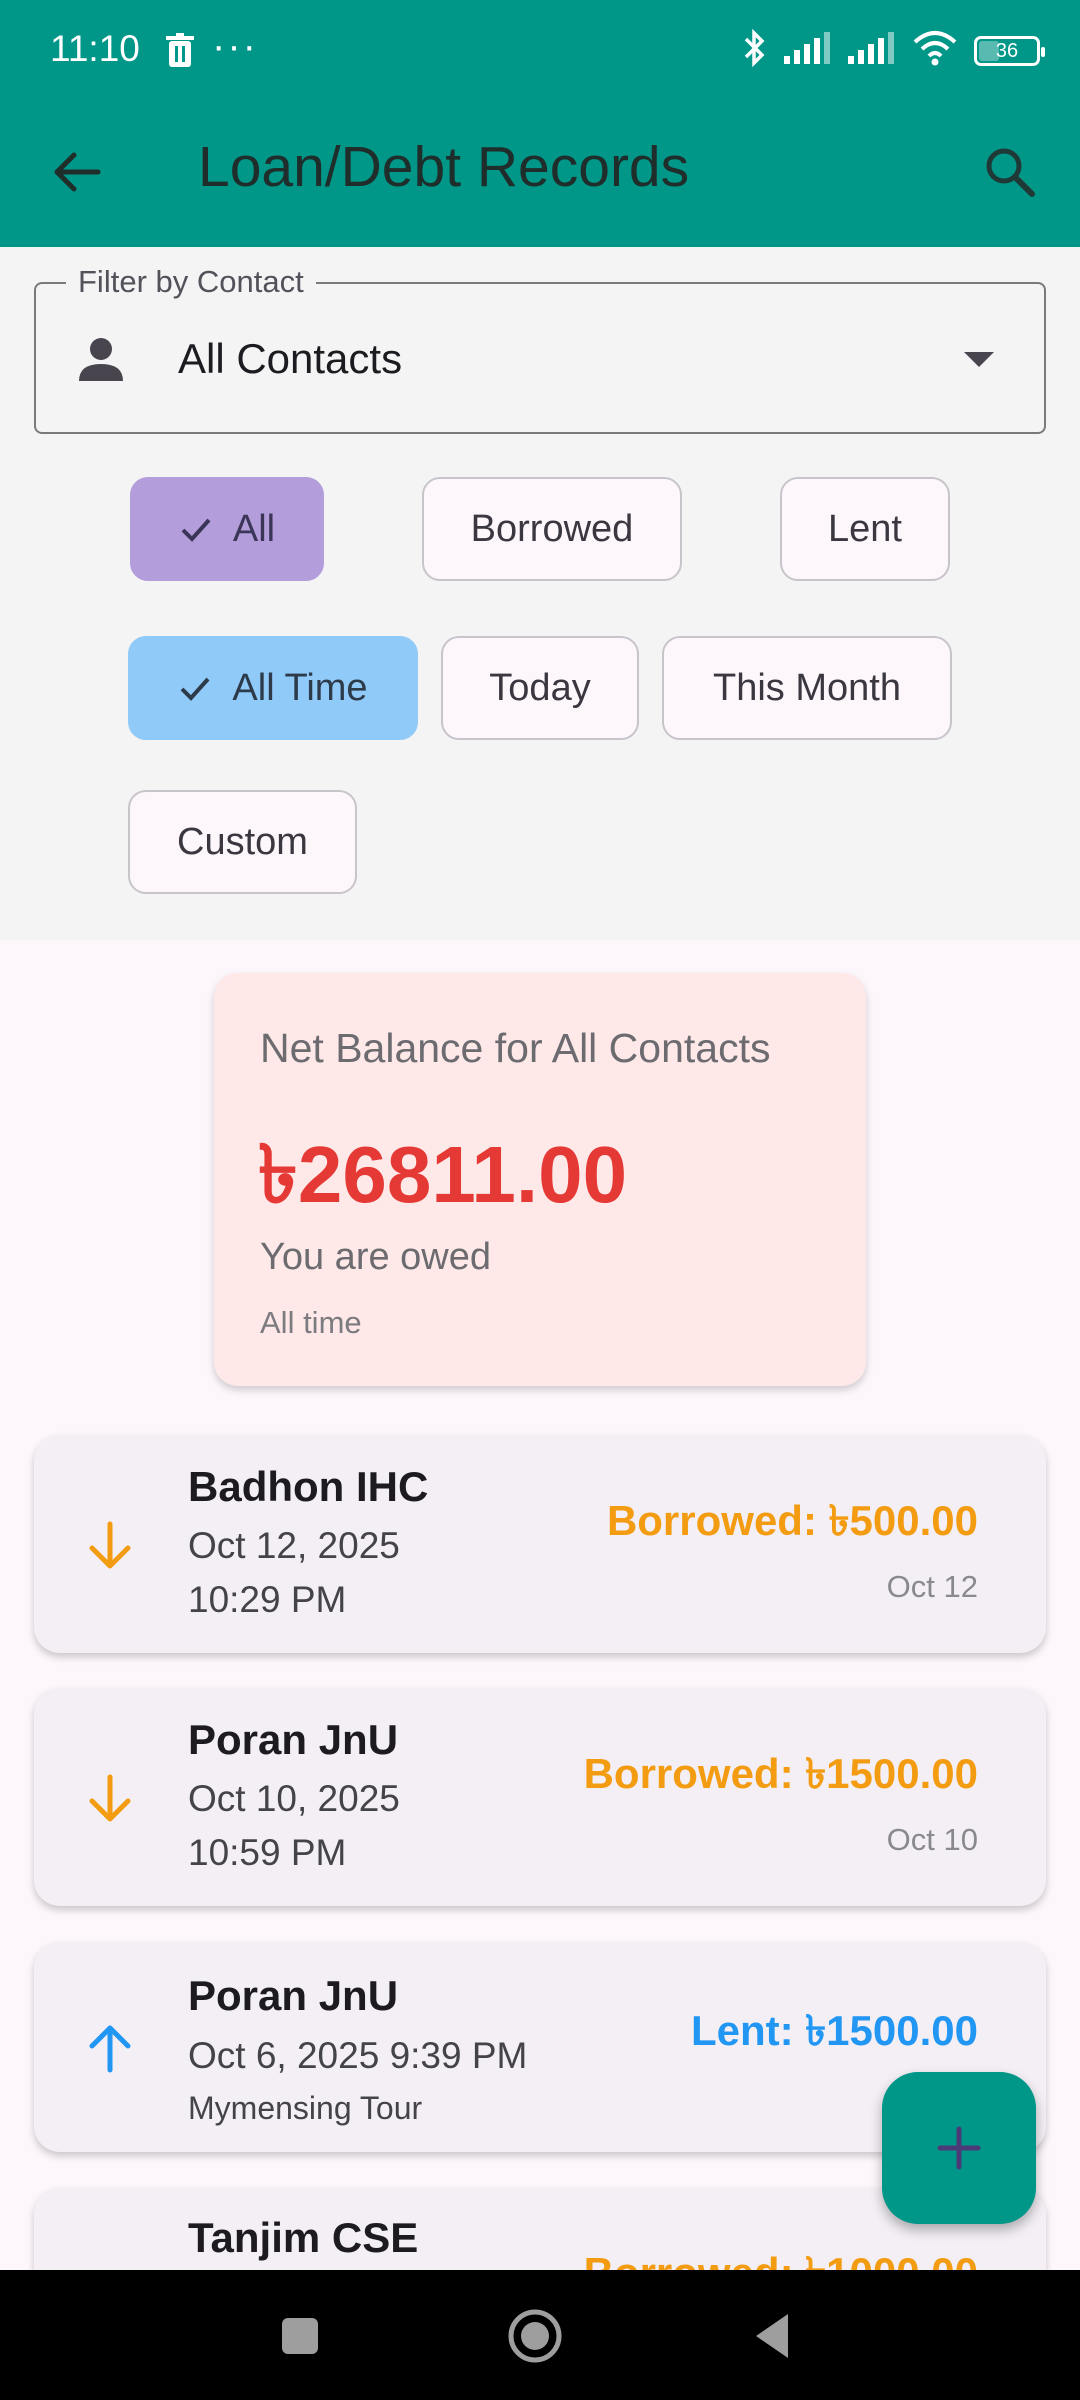  I want to click on transaction-date: Oct 12, 2025 10:29 PM, so click(294, 1572).